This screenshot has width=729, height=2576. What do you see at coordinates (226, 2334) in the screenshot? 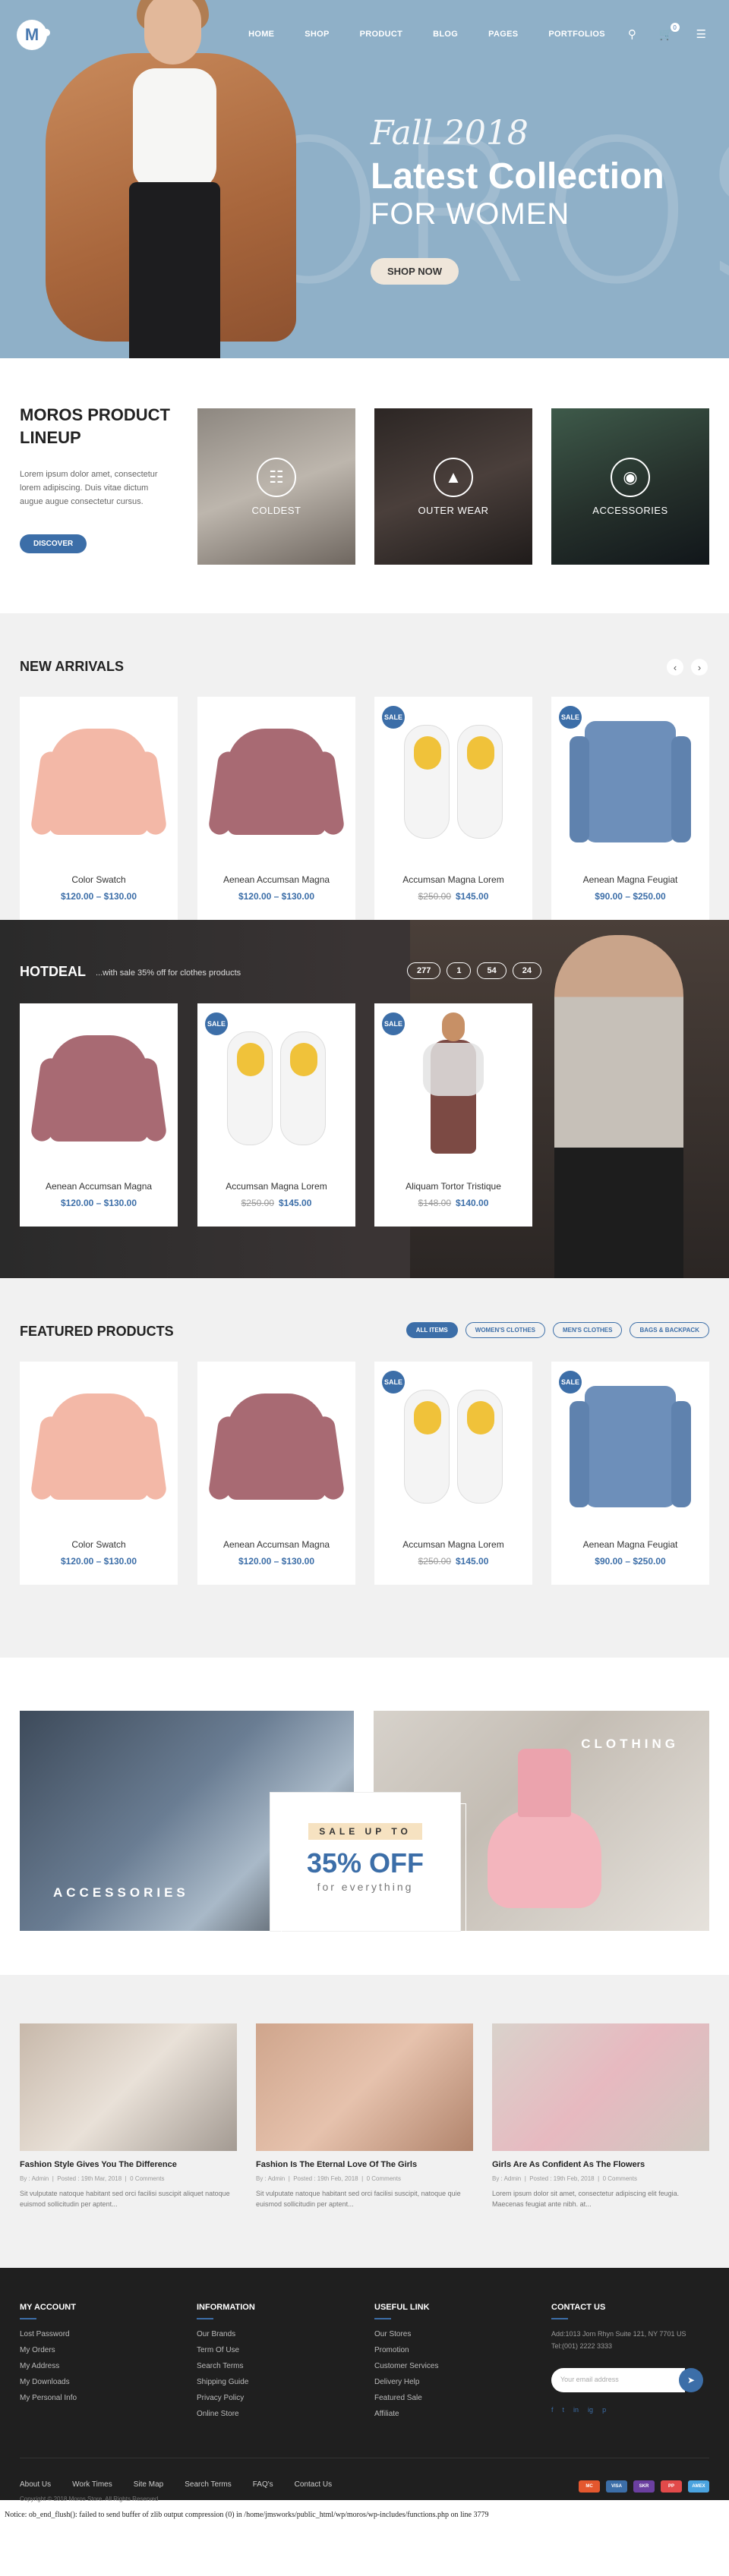
I see `footer-link: Our Brands` at bounding box center [226, 2334].